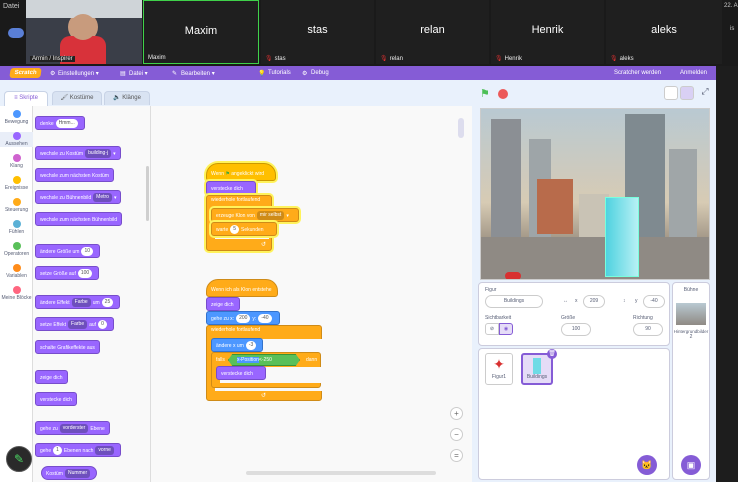  I want to click on block-change-x: ändere x um -3, so click(237, 345).